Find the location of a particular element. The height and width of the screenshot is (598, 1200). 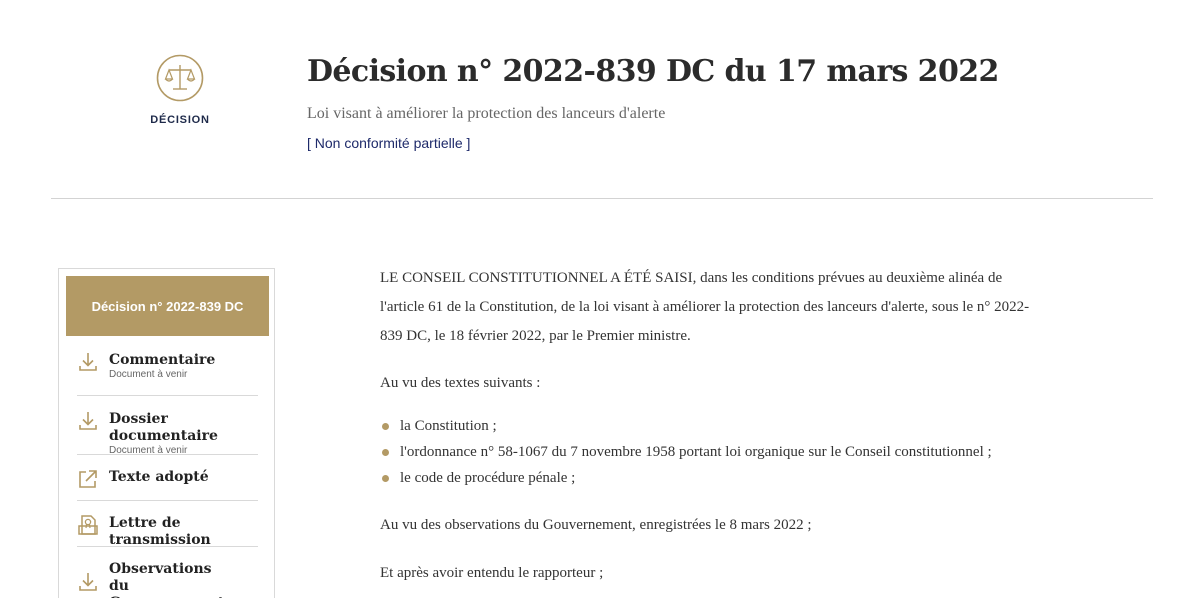

header-divider is located at coordinates (602, 198).